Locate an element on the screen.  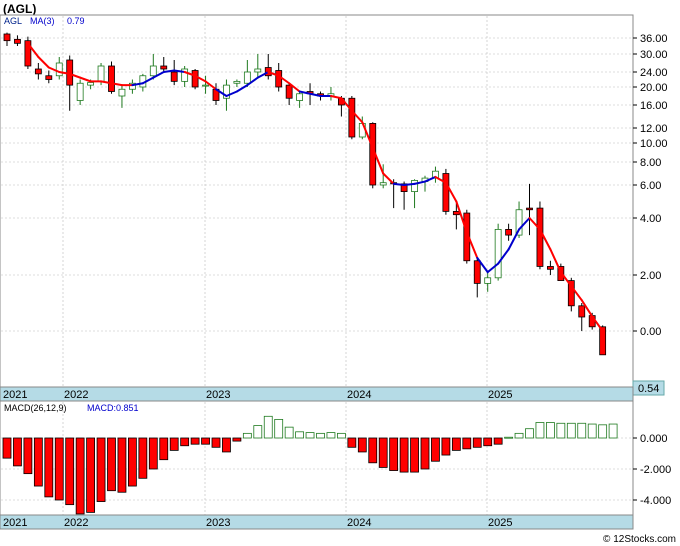
macd-year-label: 2024 is located at coordinates (359, 523).